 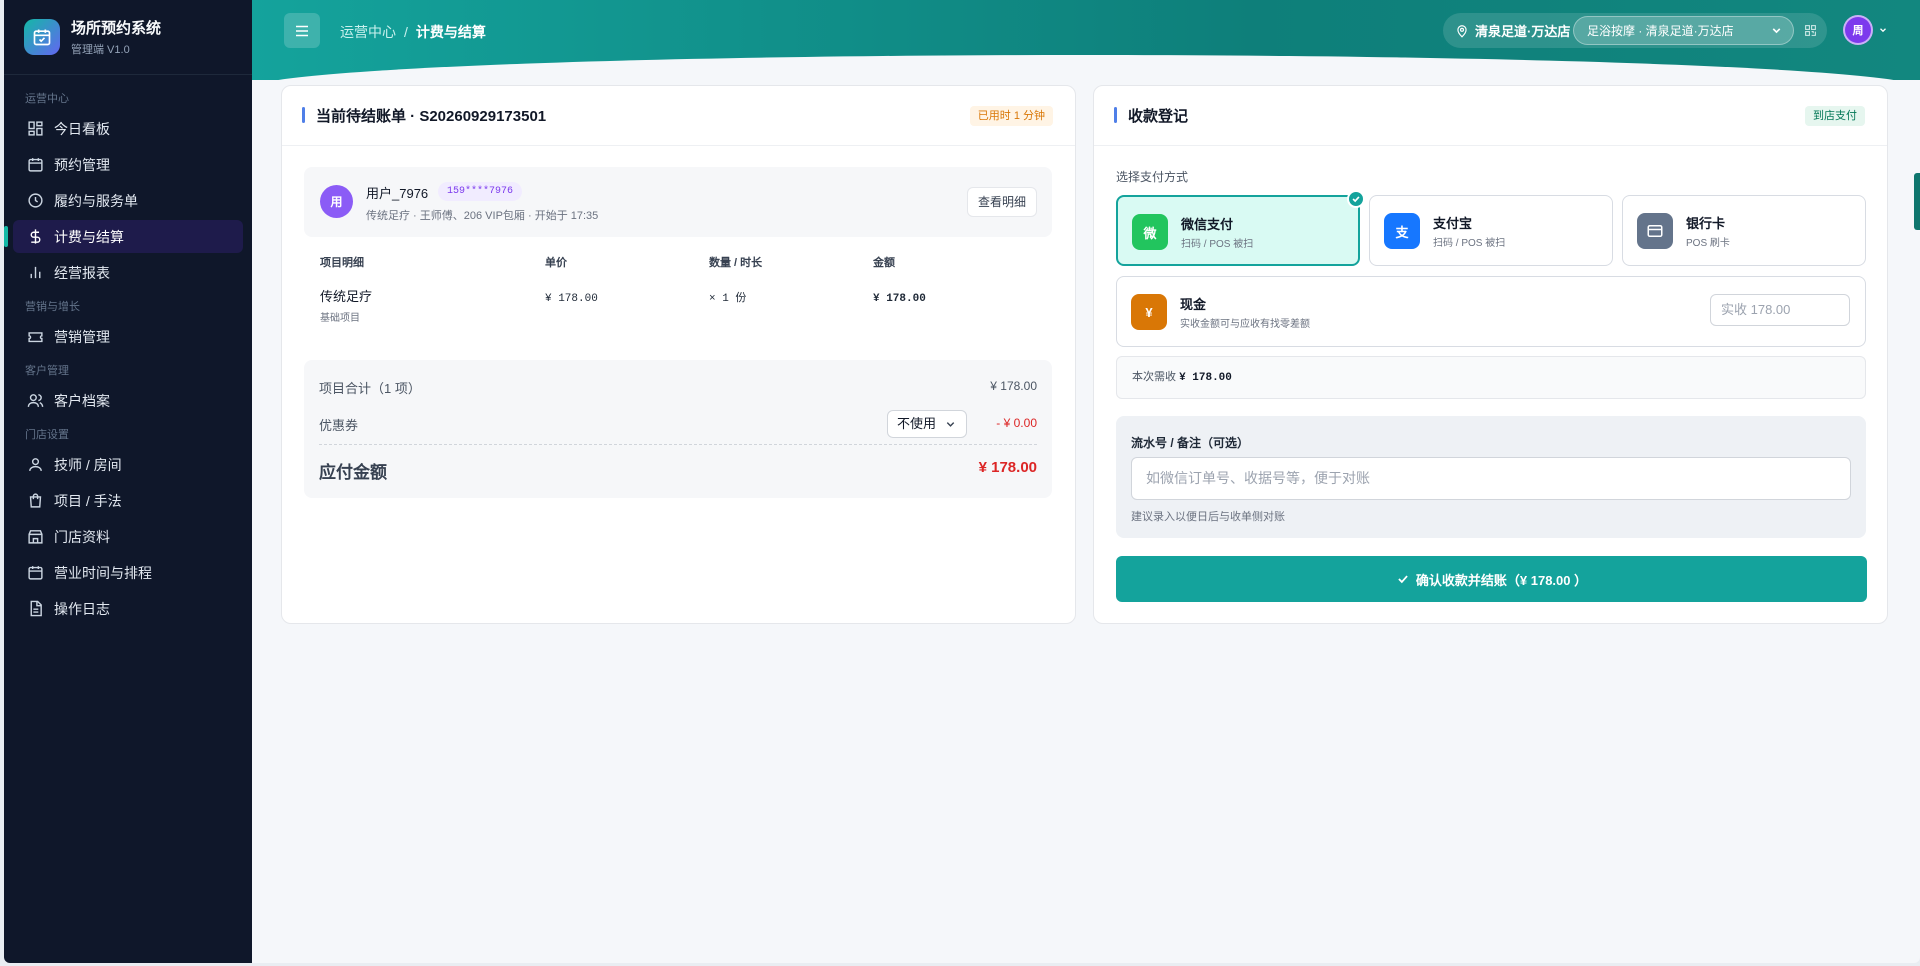 What do you see at coordinates (128, 336) in the screenshot?
I see `sidebar-item-marketing: 营销管理` at bounding box center [128, 336].